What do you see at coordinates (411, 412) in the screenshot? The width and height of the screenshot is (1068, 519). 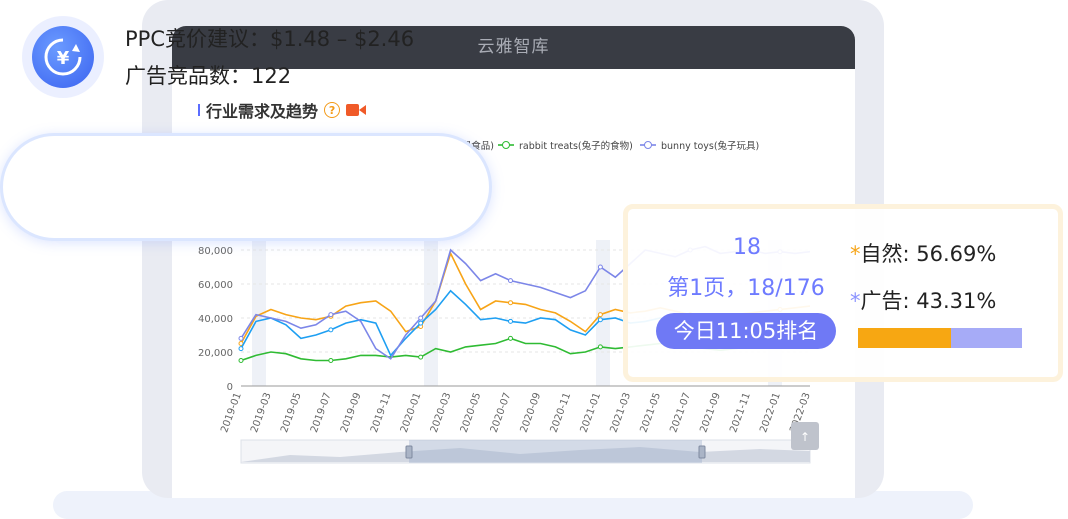 I see `x-tick-label: 2020-01` at bounding box center [411, 412].